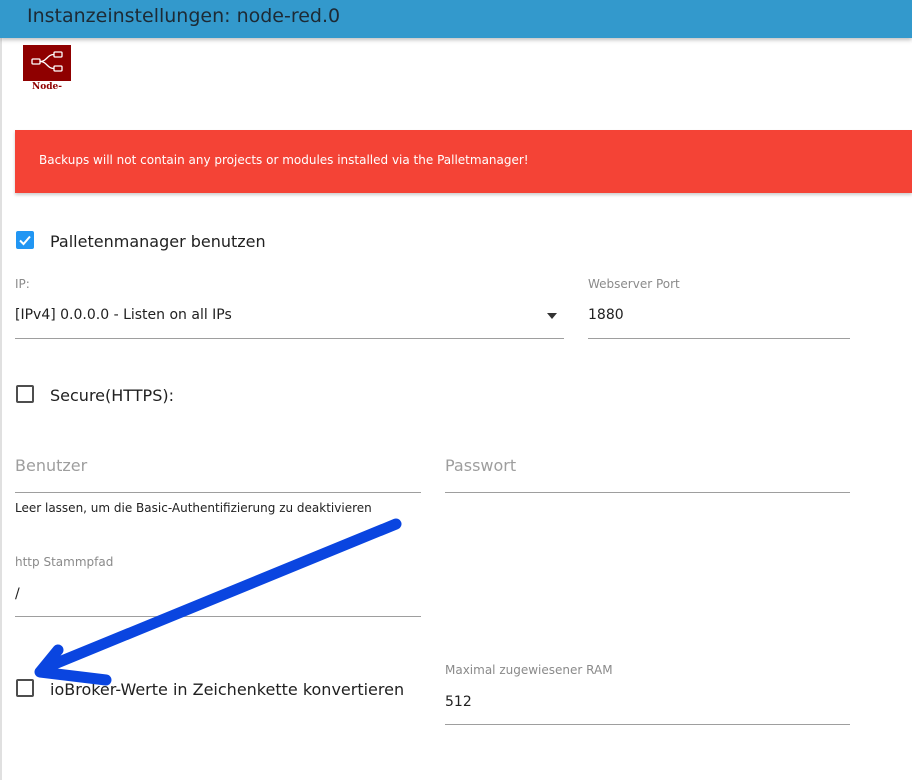  What do you see at coordinates (218, 602) in the screenshot?
I see `annotation-arrow-icon` at bounding box center [218, 602].